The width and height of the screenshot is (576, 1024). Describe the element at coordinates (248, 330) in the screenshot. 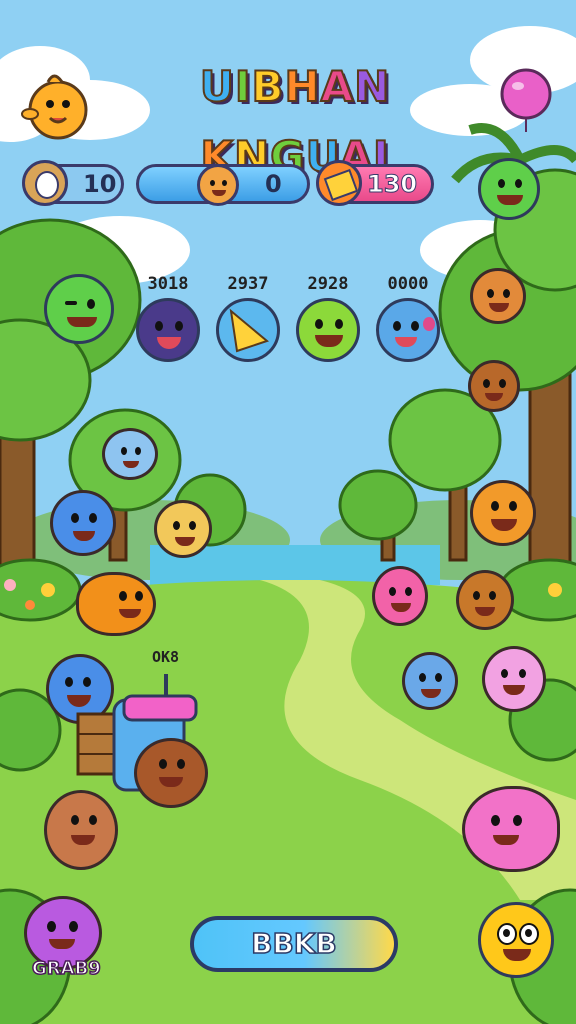

I see `yellow-triangle-icon` at that location.